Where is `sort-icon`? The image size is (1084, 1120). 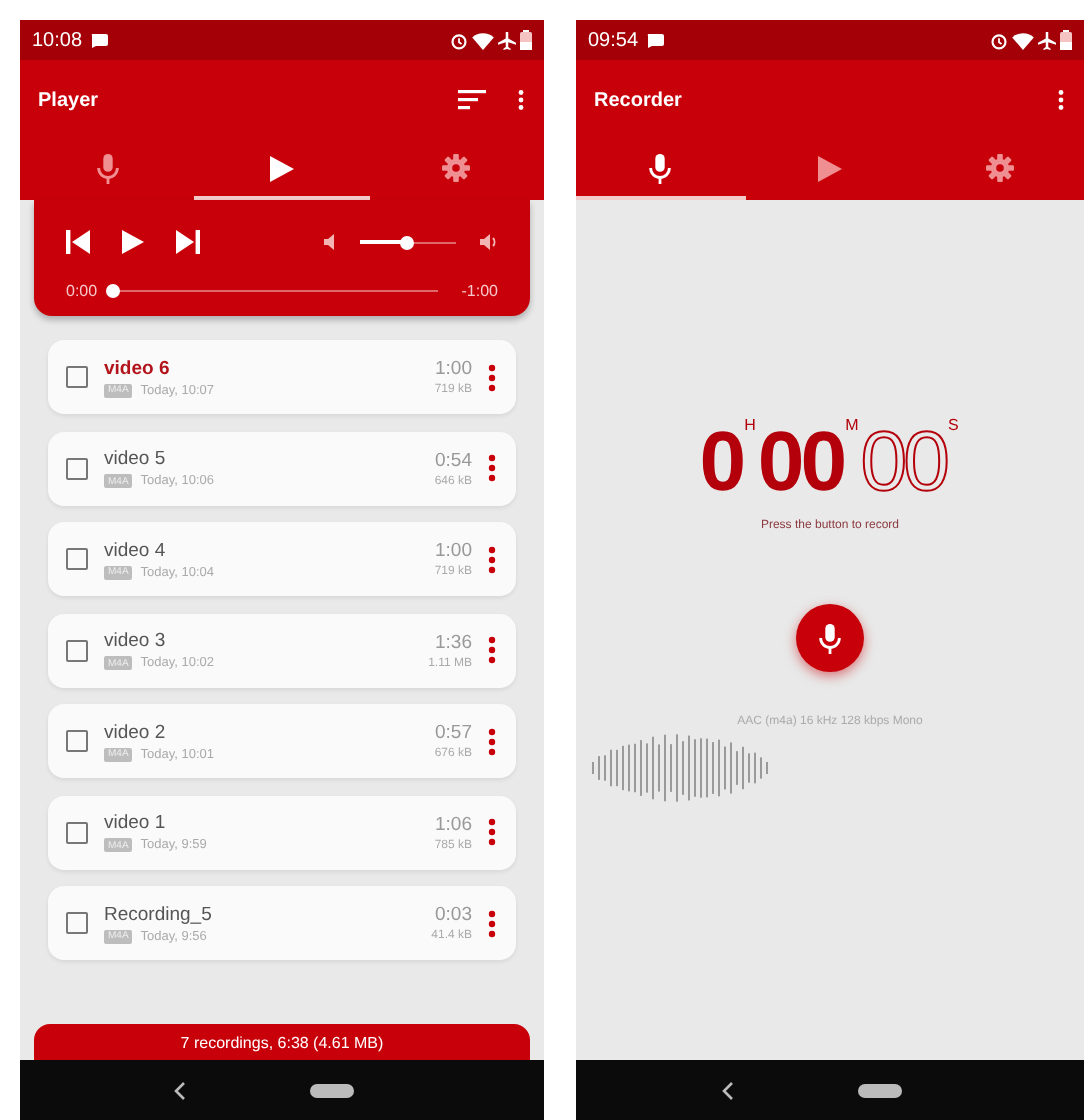
sort-icon is located at coordinates (472, 100).